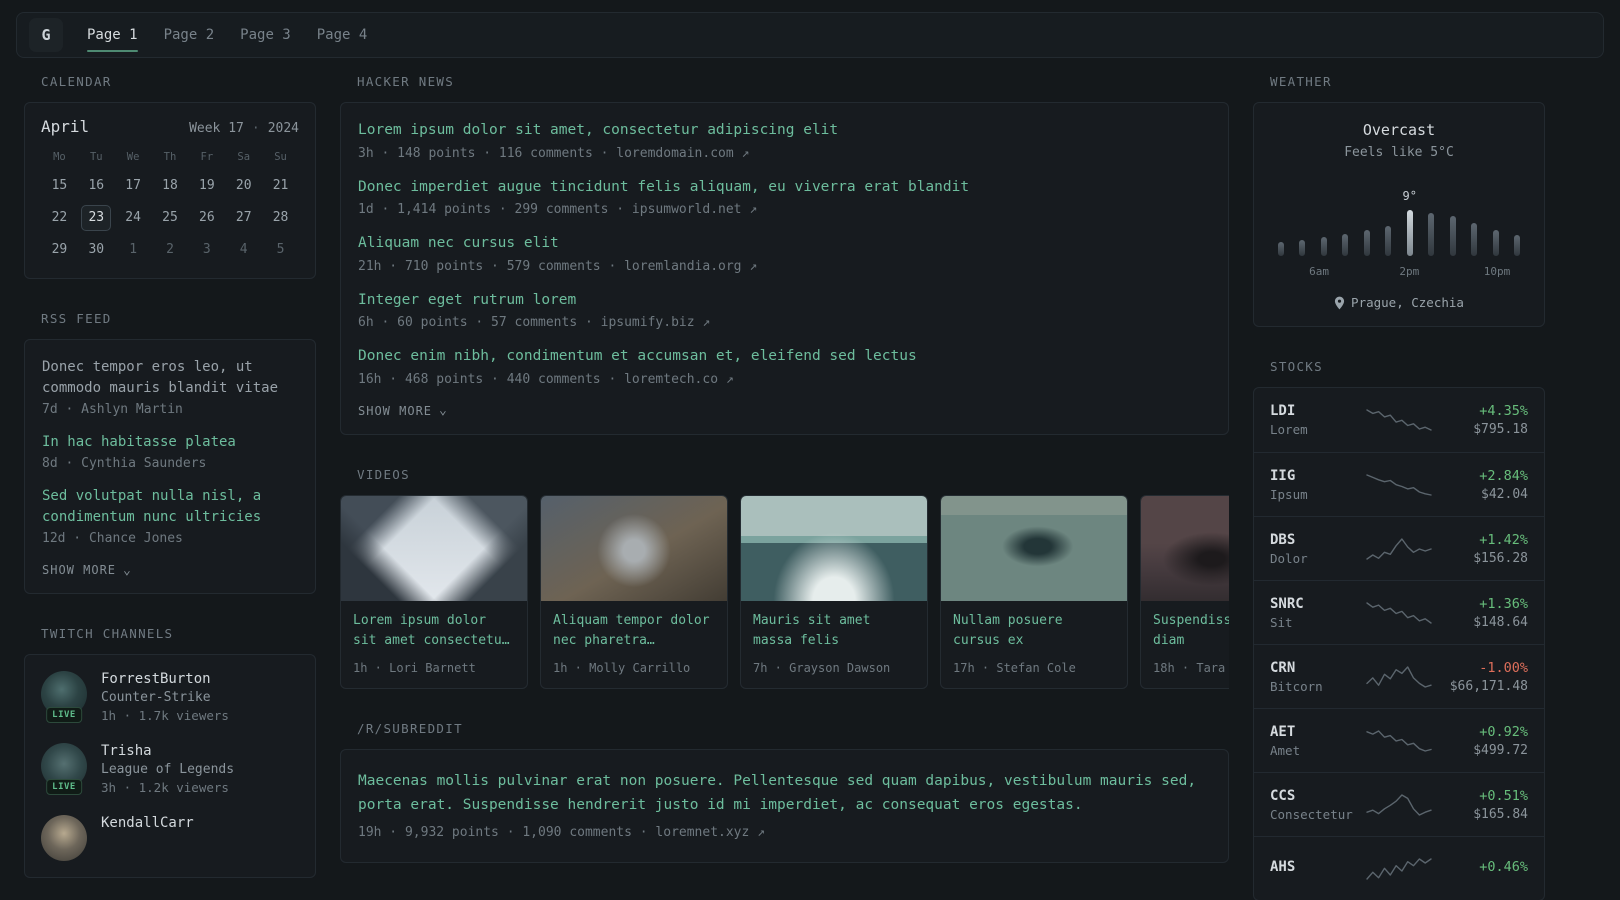 The height and width of the screenshot is (900, 1620). Describe the element at coordinates (383, 474) in the screenshot. I see `videos-section-title: VIDEOS` at that location.